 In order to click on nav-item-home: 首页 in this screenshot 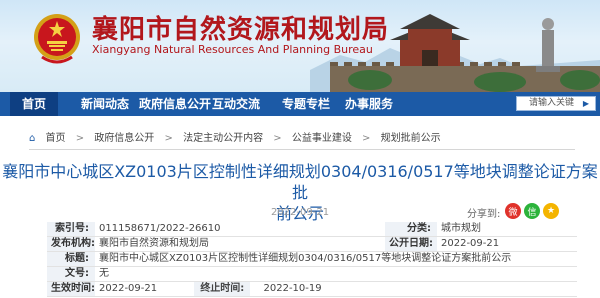, I will do `click(34, 104)`.